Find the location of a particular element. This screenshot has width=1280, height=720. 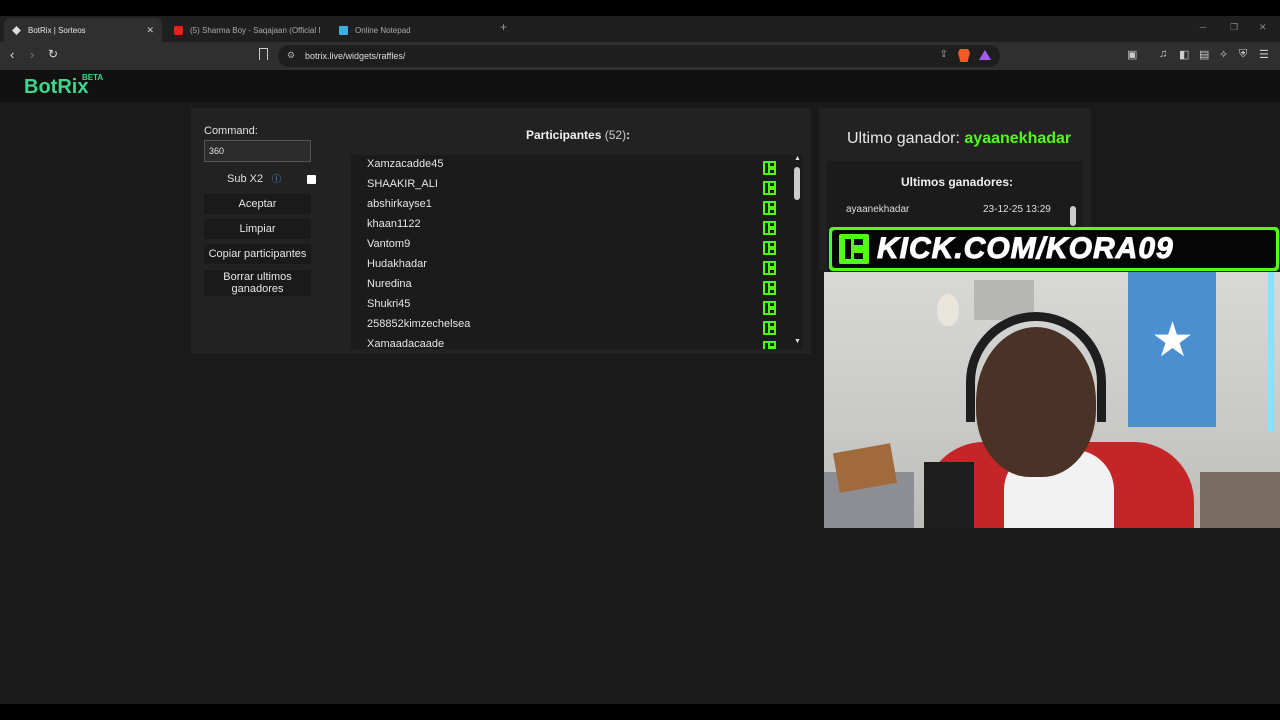

list-item: abshirkayse1 is located at coordinates (577, 208).